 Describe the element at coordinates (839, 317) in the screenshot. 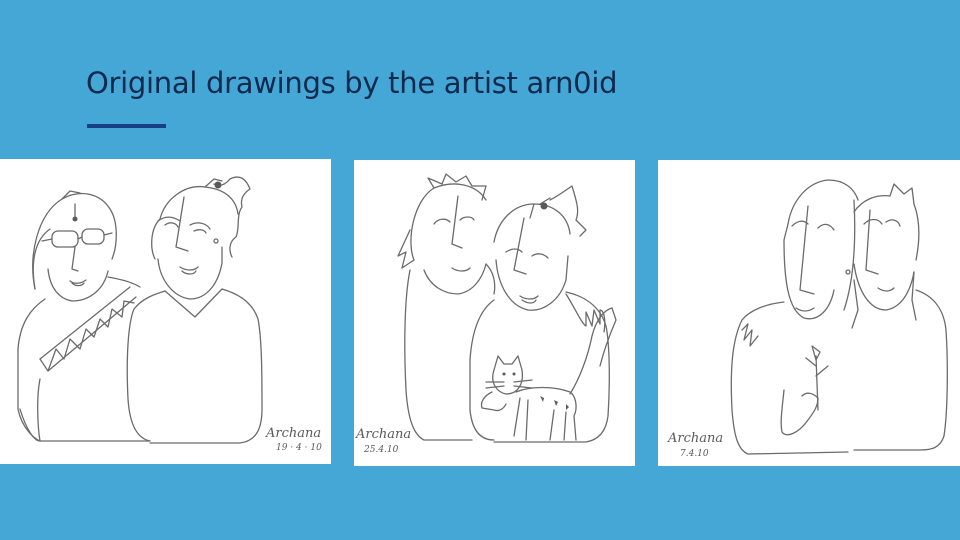

I see `drawing-3-illustration` at that location.